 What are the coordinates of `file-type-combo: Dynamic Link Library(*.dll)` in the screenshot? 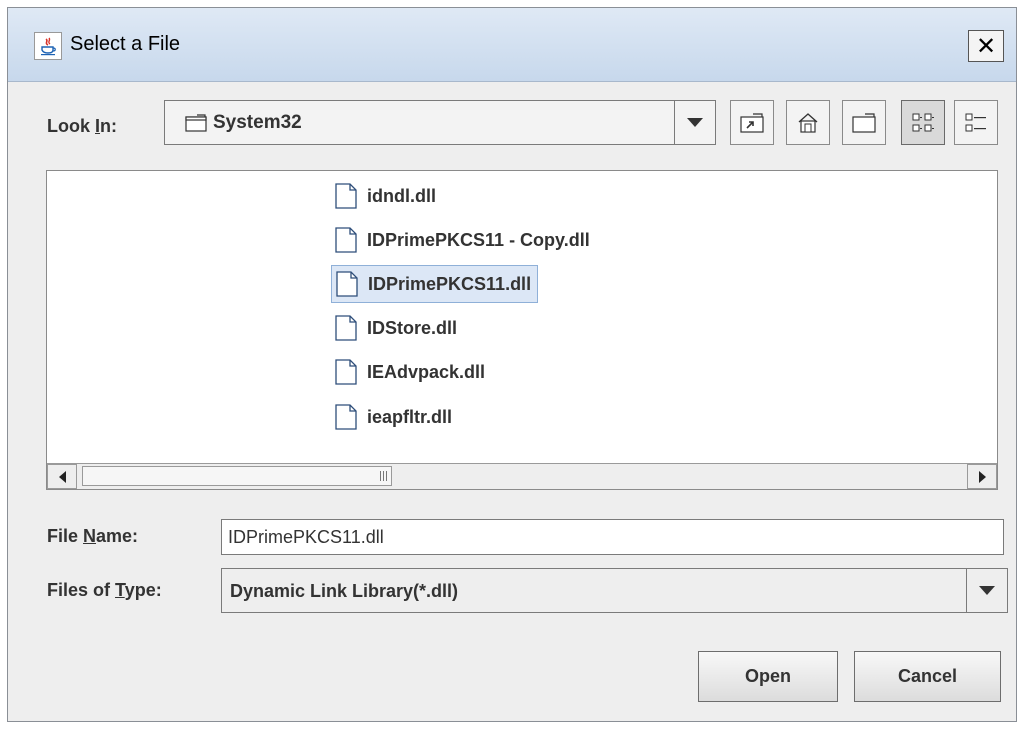 It's located at (614, 590).